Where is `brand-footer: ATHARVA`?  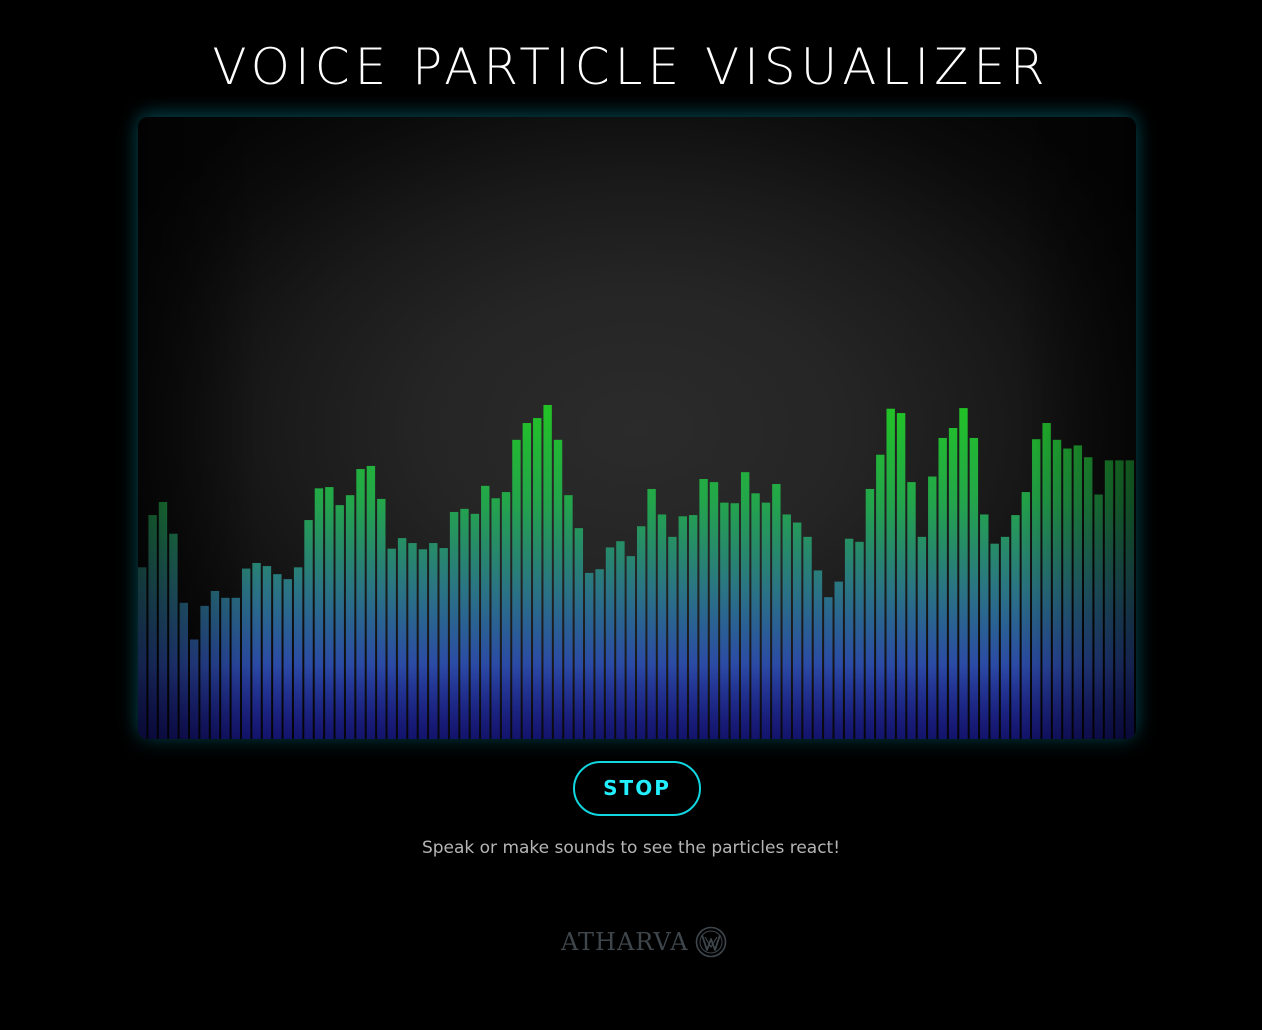 brand-footer: ATHARVA is located at coordinates (644, 942).